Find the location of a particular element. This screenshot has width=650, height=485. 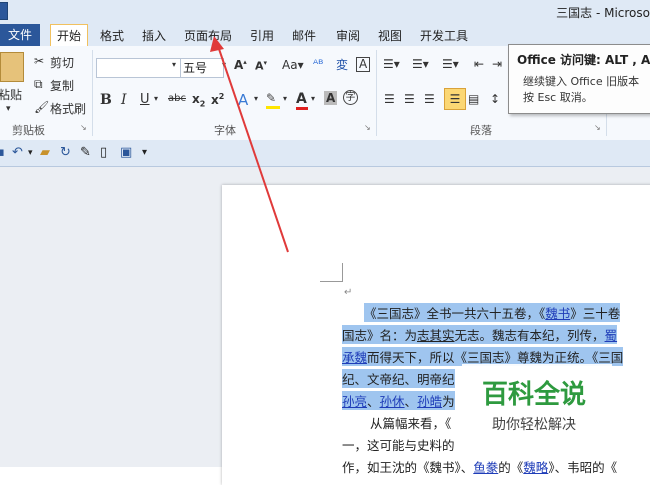

watermark: 百科全说 助你轻松解决 is located at coordinates (537, 404).